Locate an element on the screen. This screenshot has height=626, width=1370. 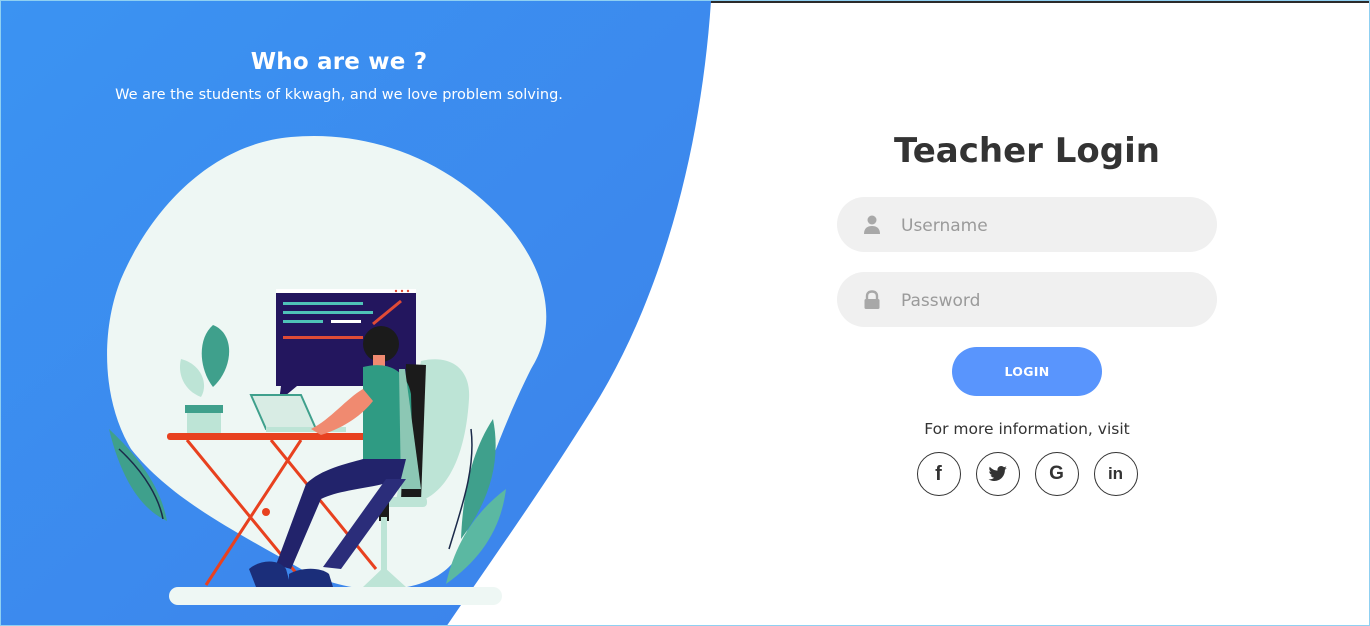
lock-icon is located at coordinates (872, 299).